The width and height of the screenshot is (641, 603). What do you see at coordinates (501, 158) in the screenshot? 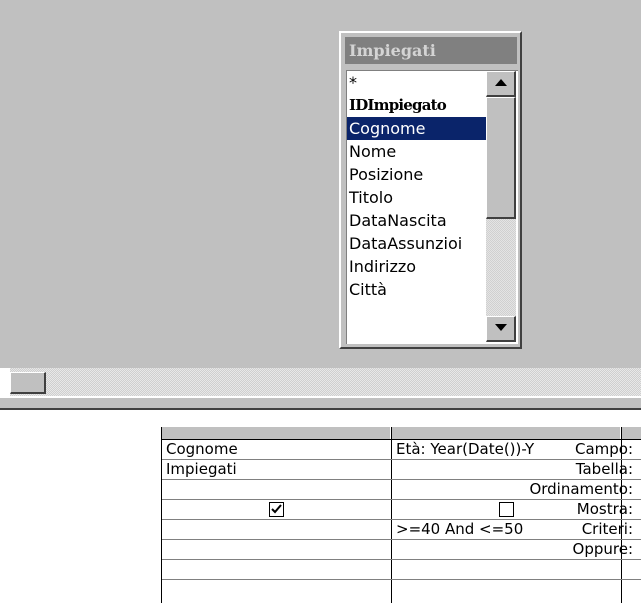
I see `scroll-thumb` at bounding box center [501, 158].